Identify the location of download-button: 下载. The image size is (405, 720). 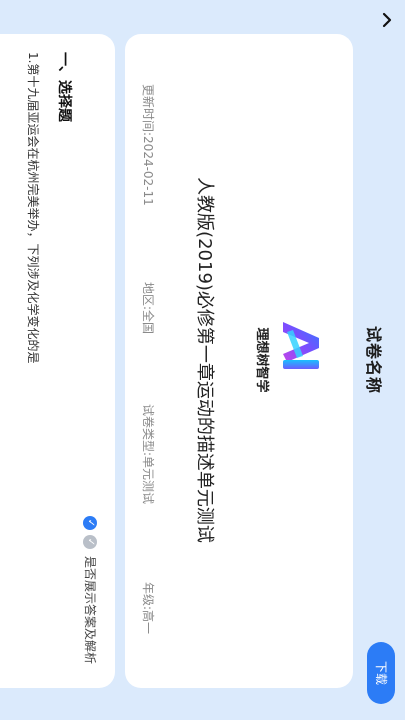
(381, 673).